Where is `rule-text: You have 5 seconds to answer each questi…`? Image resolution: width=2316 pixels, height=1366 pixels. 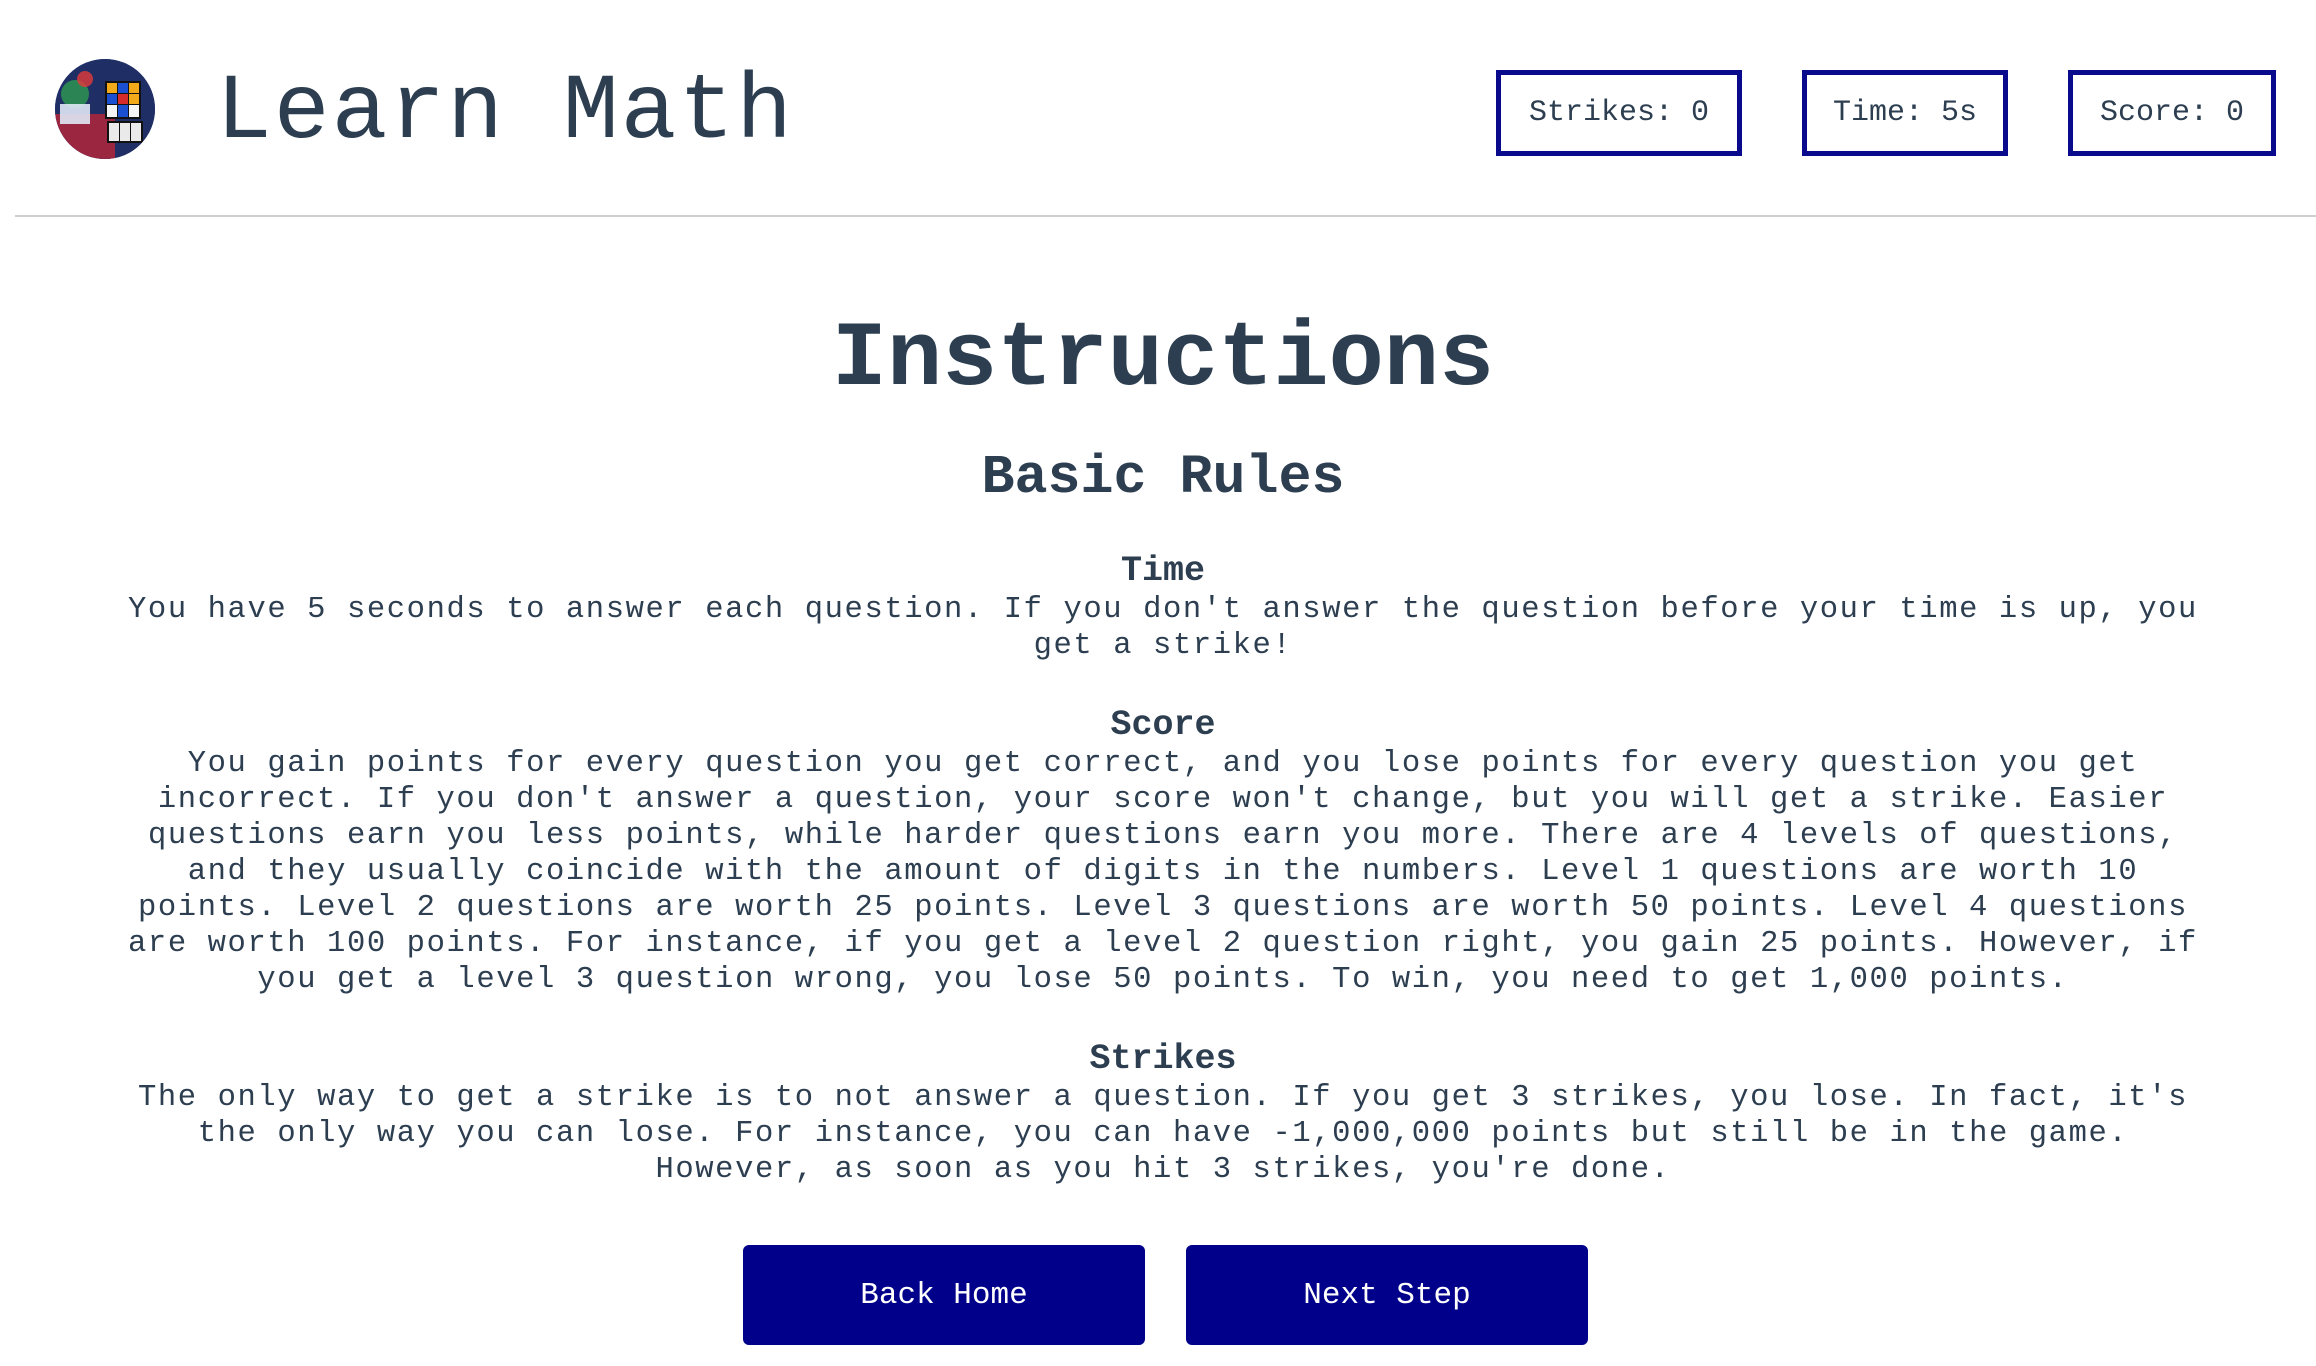
rule-text: You have 5 seconds to answer each questi… is located at coordinates (1163, 628).